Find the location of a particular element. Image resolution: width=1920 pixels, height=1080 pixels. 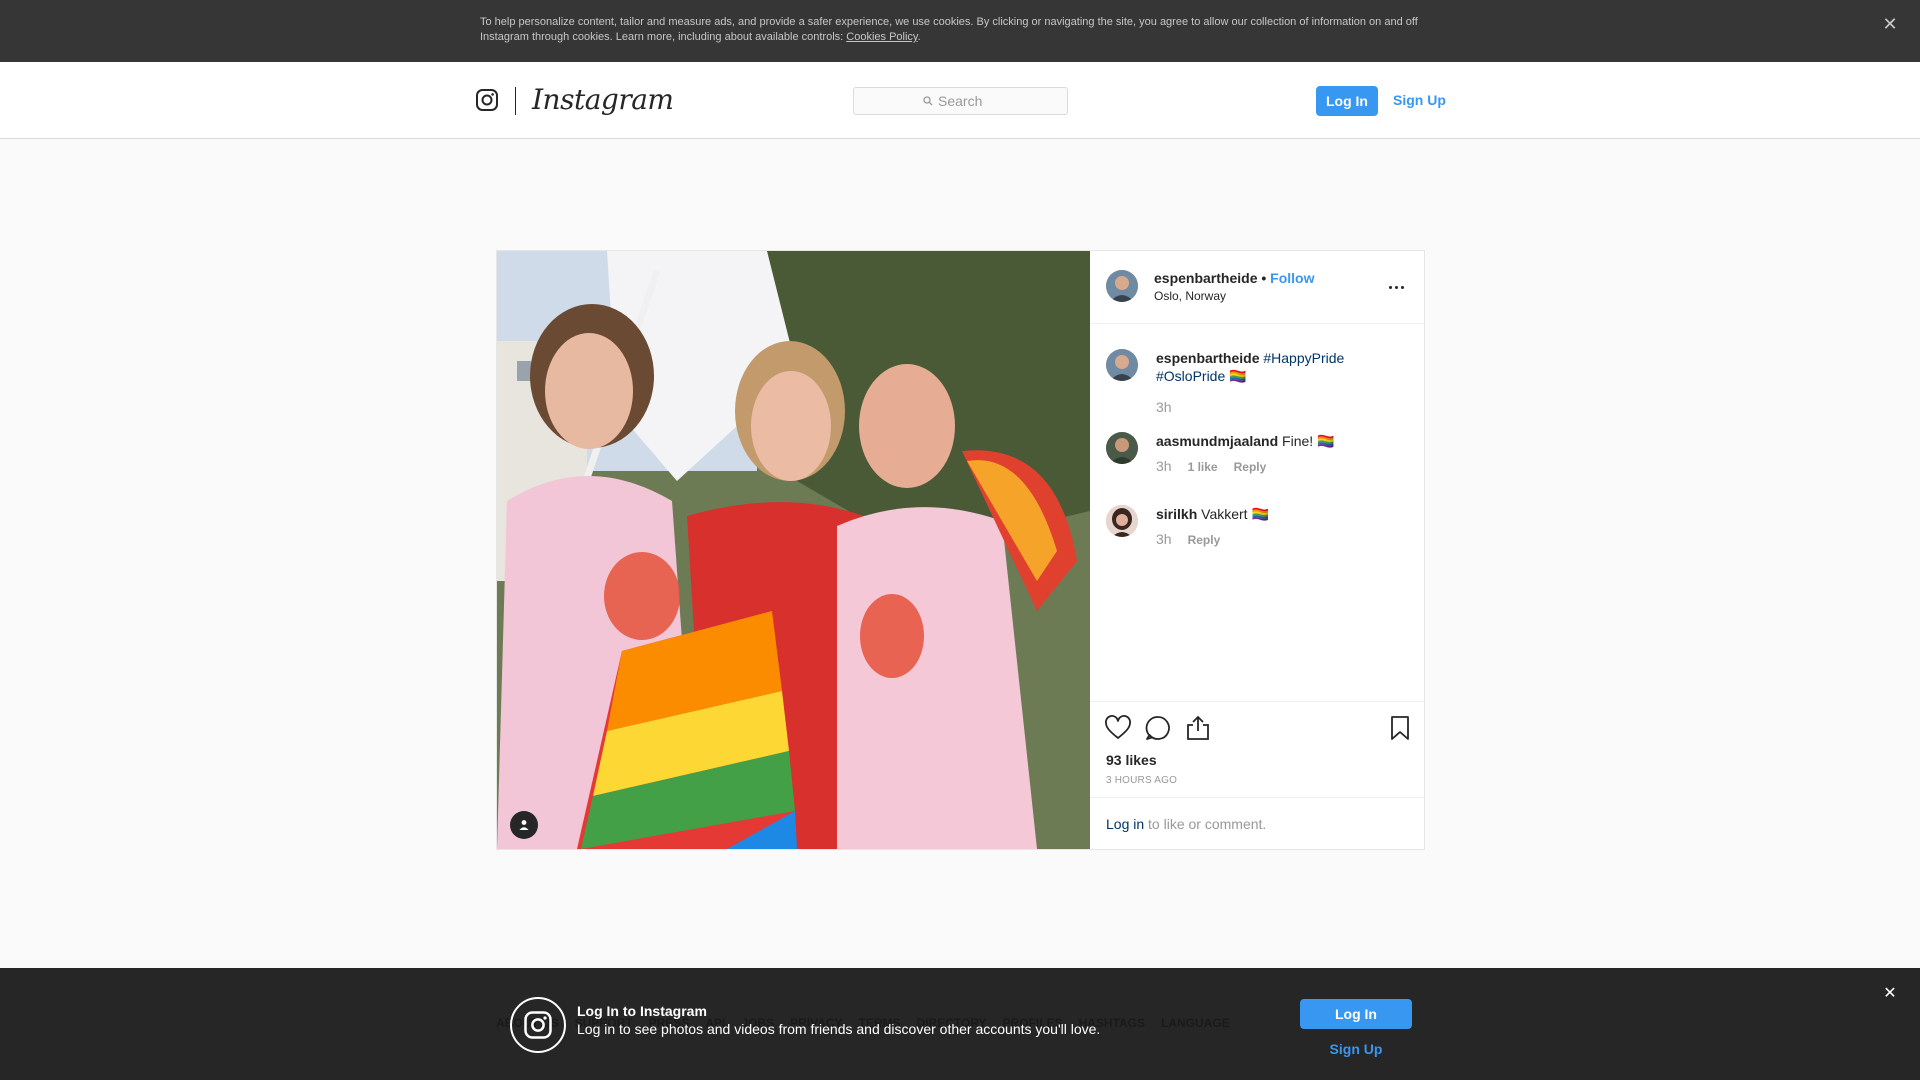

login-button: Log In is located at coordinates (1347, 101).